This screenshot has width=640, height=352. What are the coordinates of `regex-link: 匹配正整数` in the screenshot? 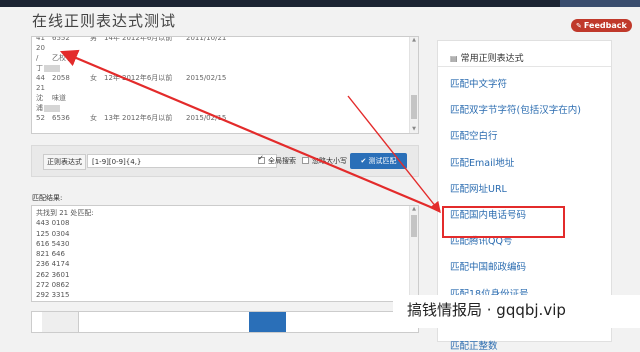 It's located at (474, 345).